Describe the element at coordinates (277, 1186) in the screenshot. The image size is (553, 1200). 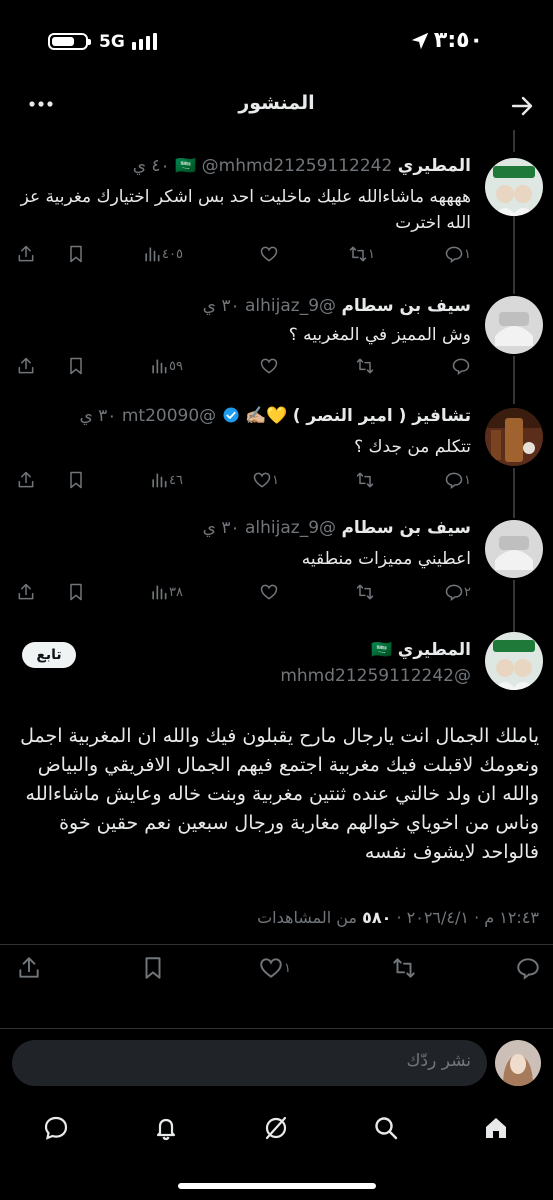
I see `home-indicator` at that location.